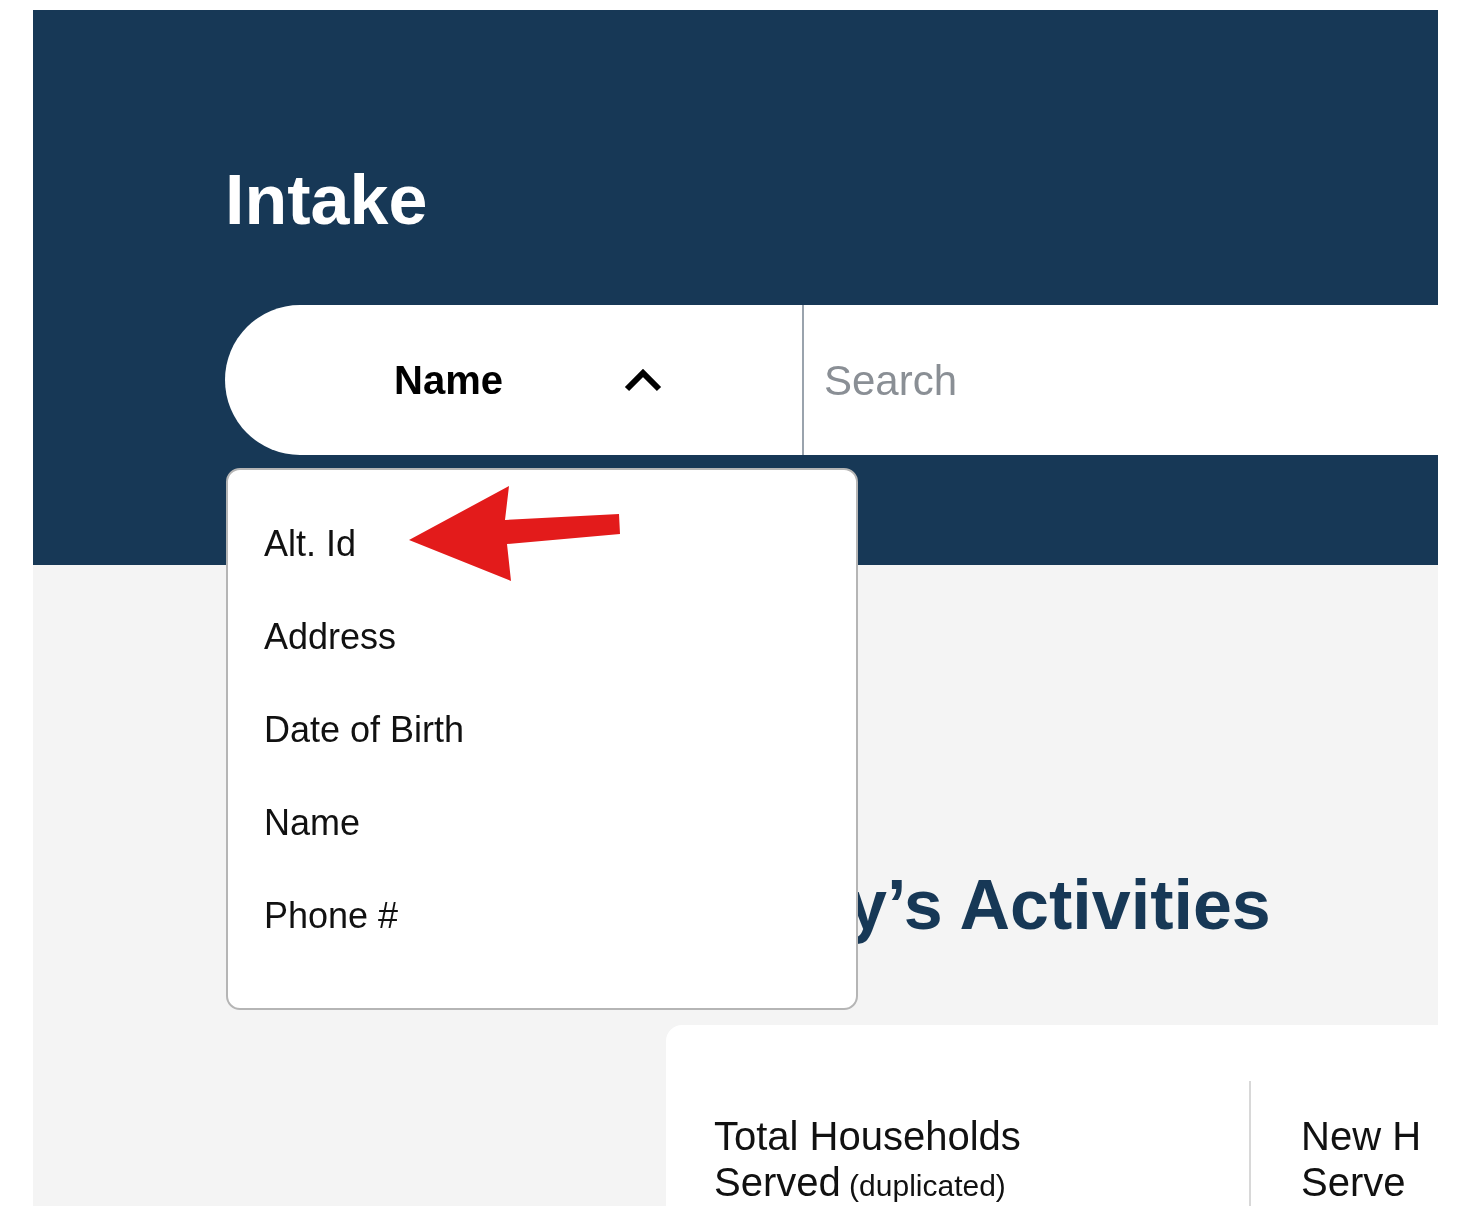 The width and height of the screenshot is (1461, 1206). Describe the element at coordinates (515, 533) in the screenshot. I see `arrow-icon` at that location.